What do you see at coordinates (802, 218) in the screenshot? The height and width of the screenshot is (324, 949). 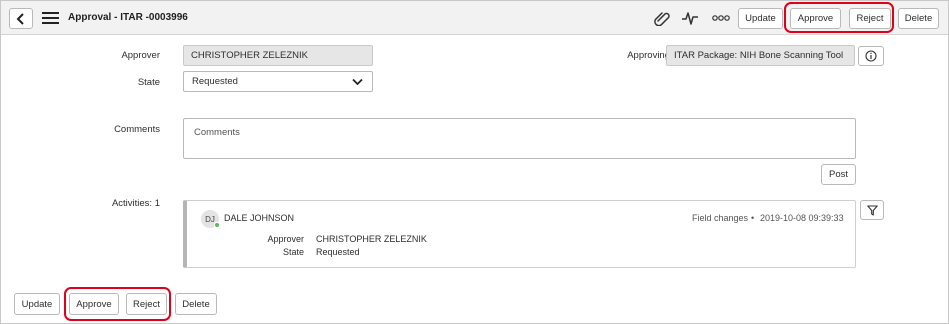 I see `activity-timestamp: 2019-10-08 09:39:33` at bounding box center [802, 218].